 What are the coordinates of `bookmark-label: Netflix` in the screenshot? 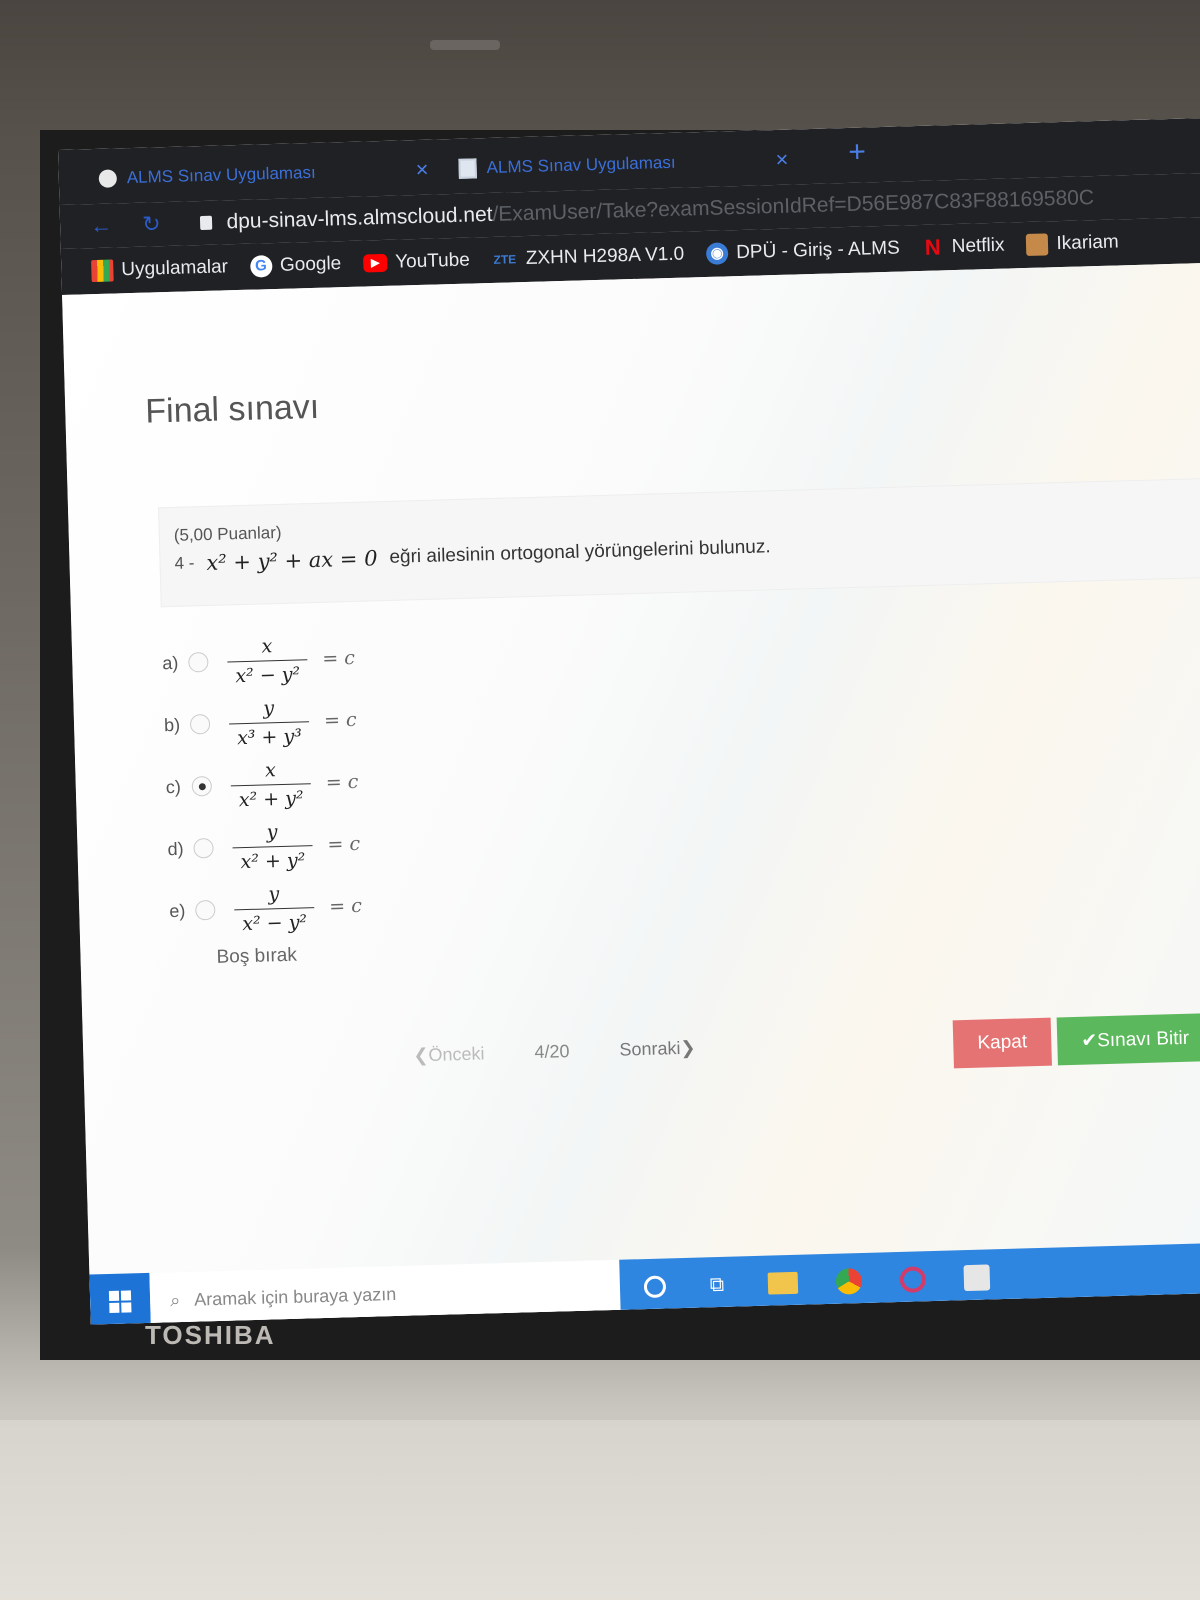 It's located at (978, 246).